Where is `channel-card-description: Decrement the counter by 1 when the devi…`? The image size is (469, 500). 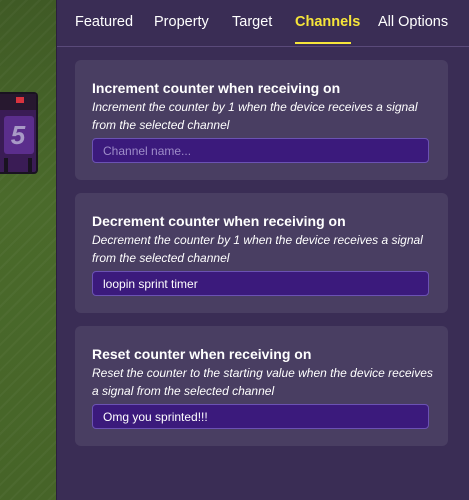 channel-card-description: Decrement the counter by 1 when the devi… is located at coordinates (257, 249).